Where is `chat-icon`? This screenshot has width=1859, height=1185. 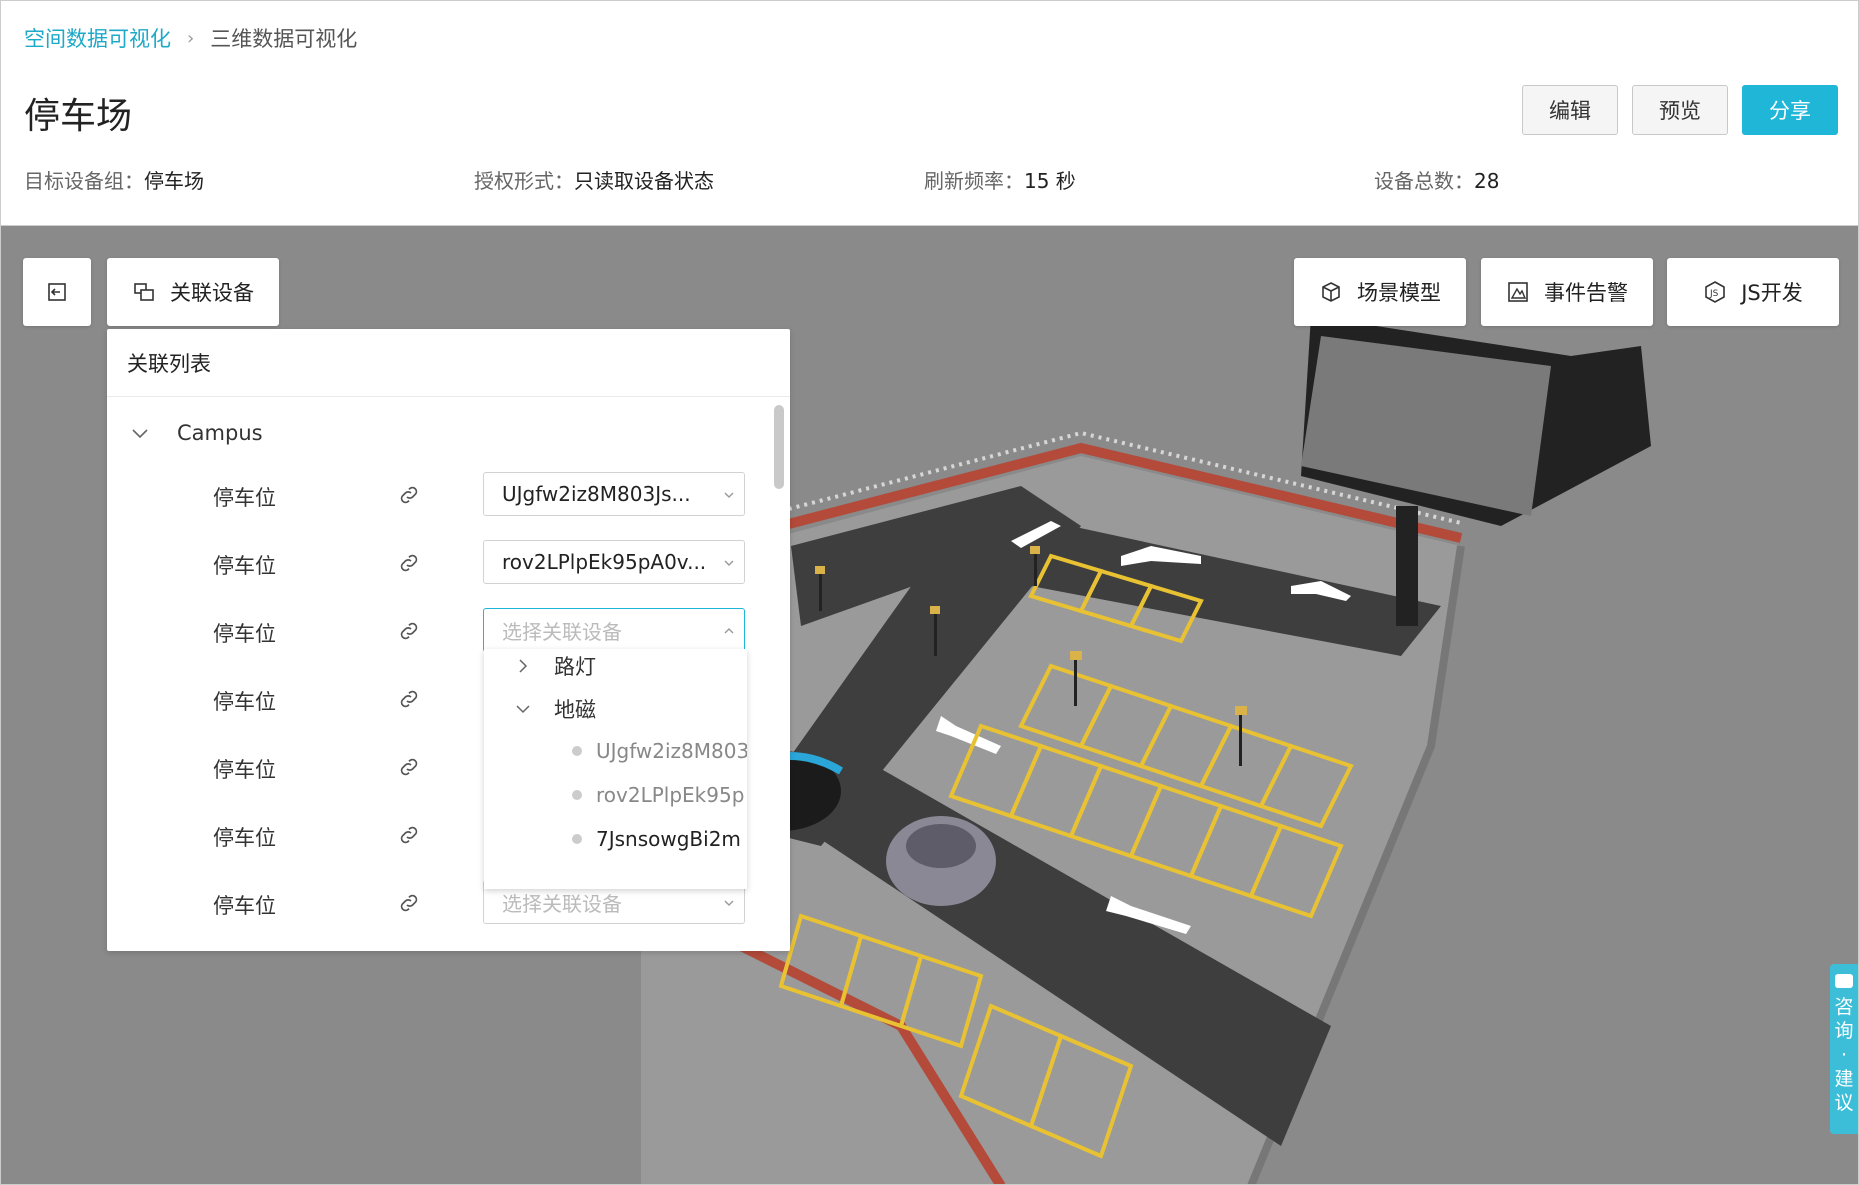 chat-icon is located at coordinates (1844, 981).